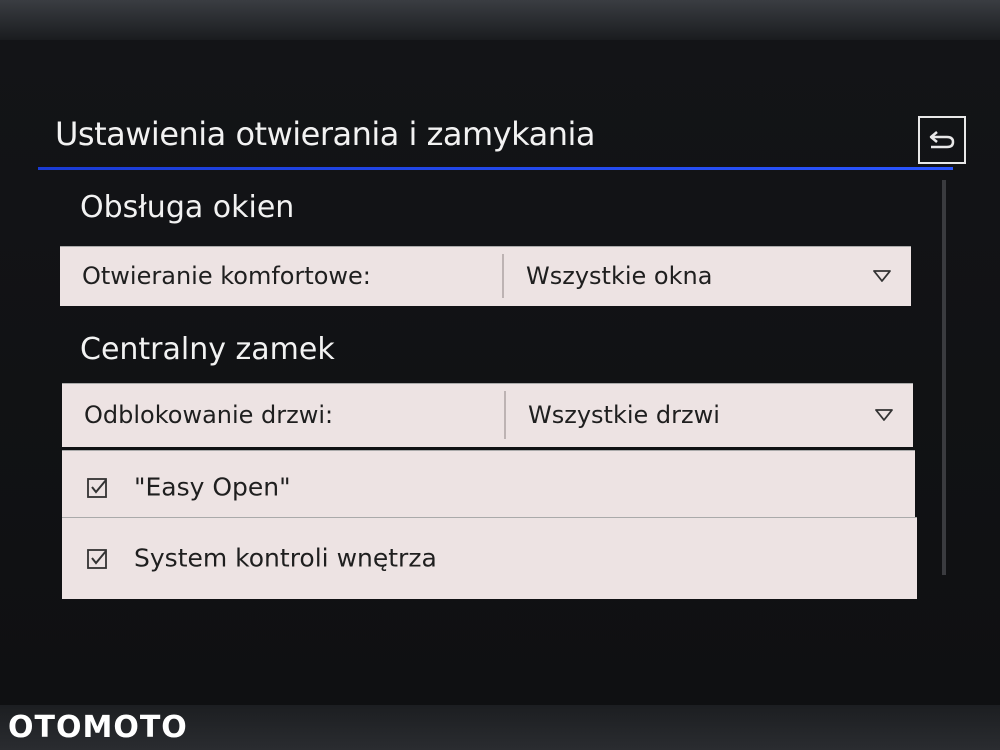 This screenshot has height=750, width=1000. What do you see at coordinates (212, 487) in the screenshot?
I see `checkbox-label: "Easy Open"` at bounding box center [212, 487].